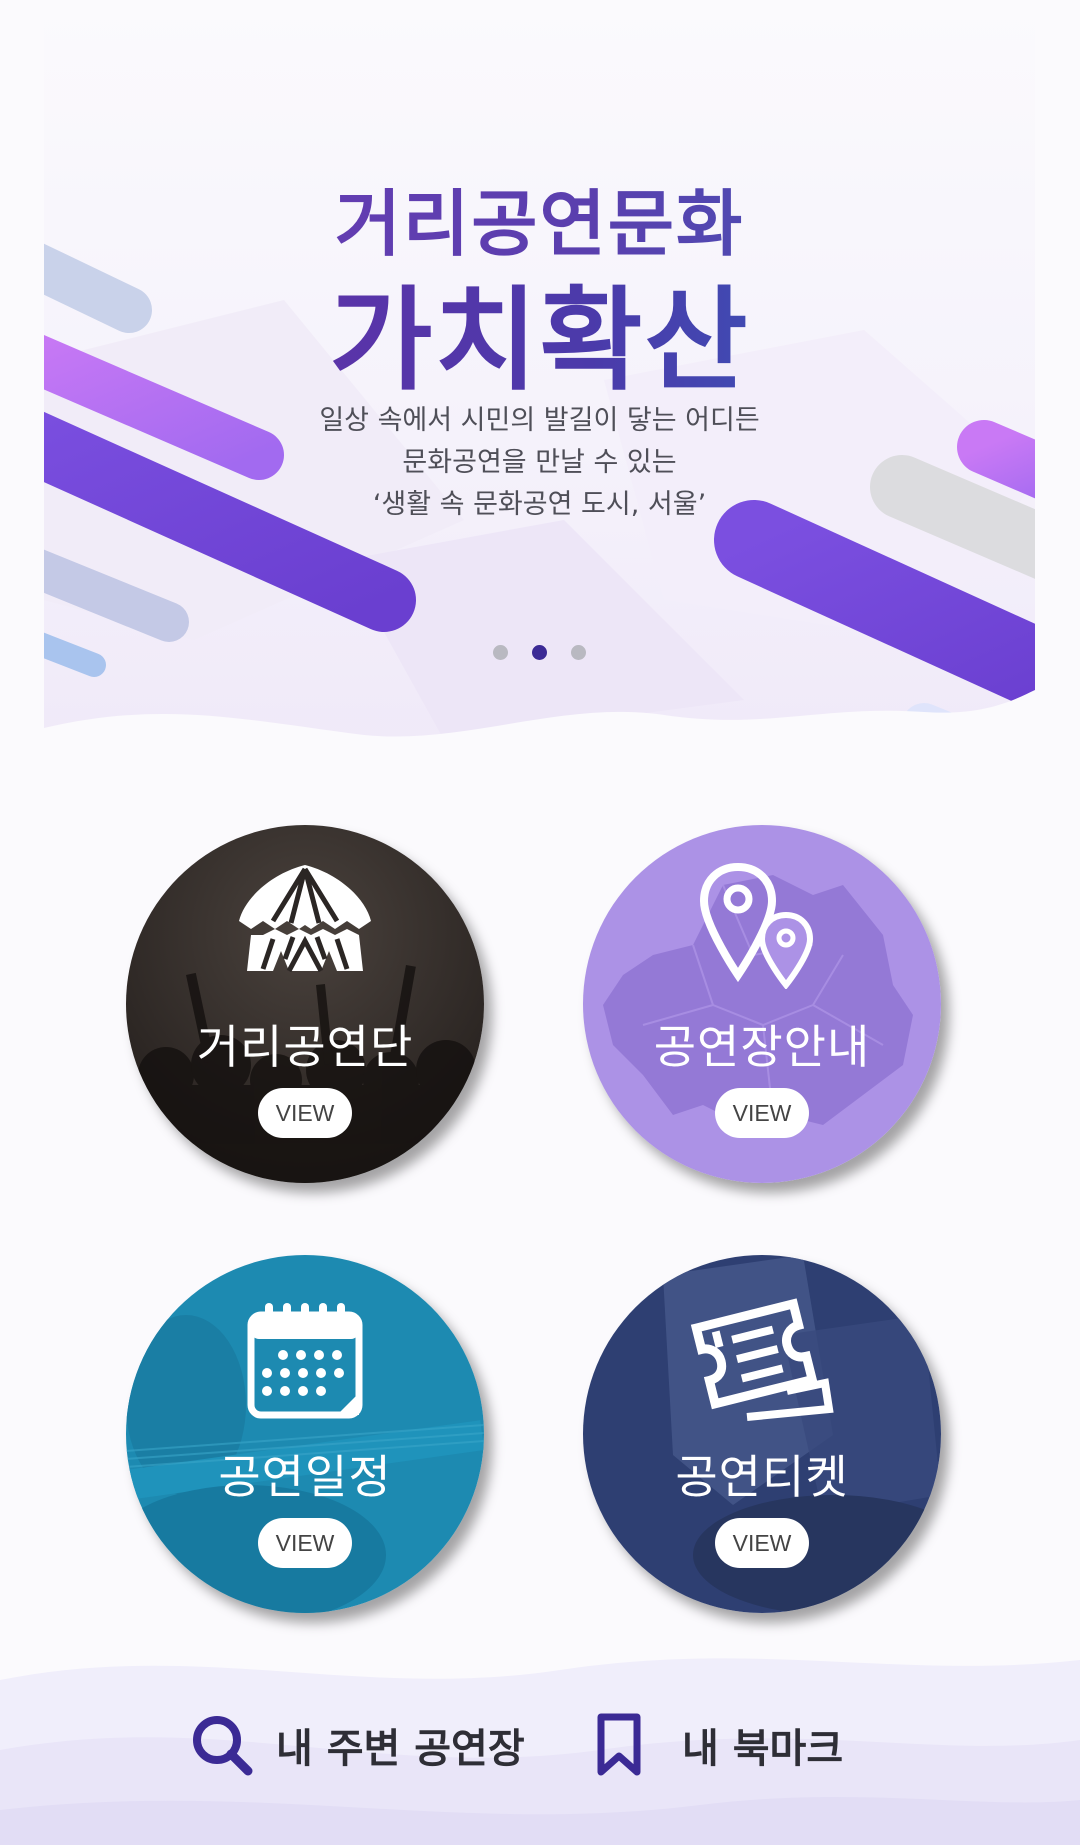 The image size is (1080, 1845). I want to click on ticket-icon, so click(762, 1359).